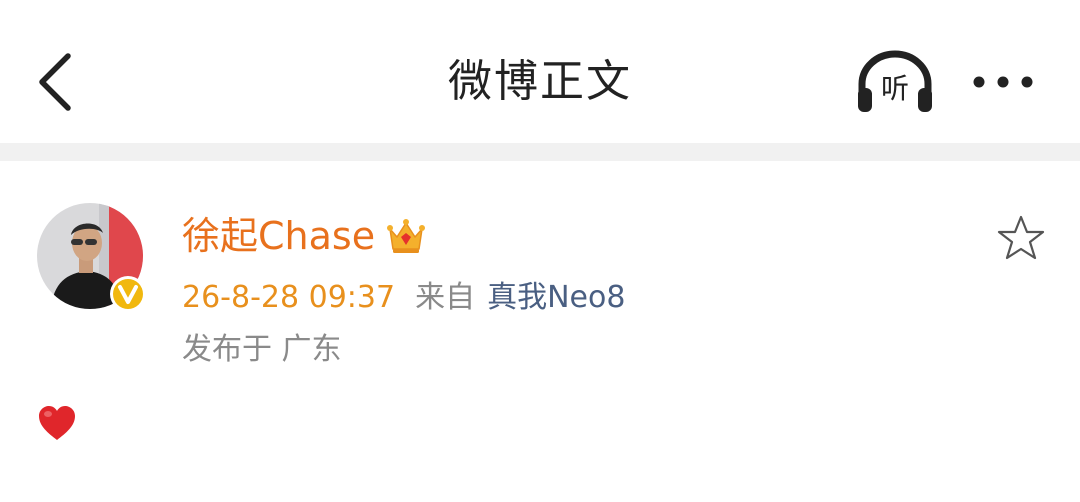 This screenshot has width=1080, height=502. What do you see at coordinates (289, 297) in the screenshot?
I see `post-time: 26-8-28 09:37` at bounding box center [289, 297].